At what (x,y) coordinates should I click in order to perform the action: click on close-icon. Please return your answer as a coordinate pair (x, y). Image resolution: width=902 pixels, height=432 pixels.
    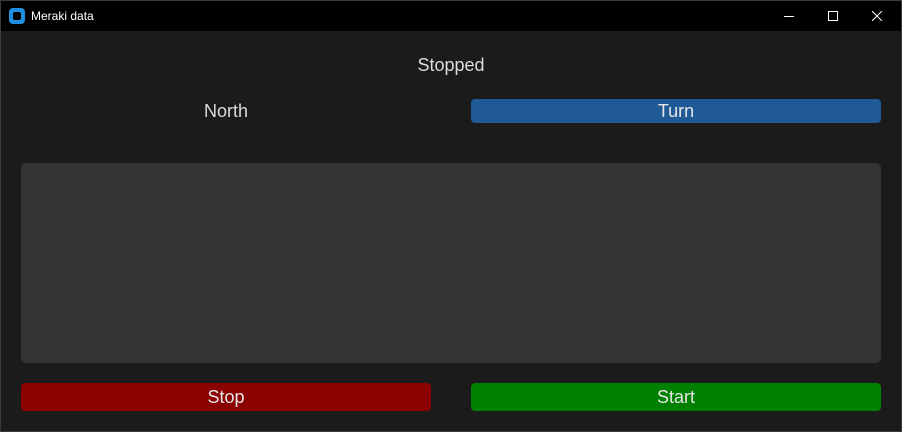
    Looking at the image, I should click on (877, 16).